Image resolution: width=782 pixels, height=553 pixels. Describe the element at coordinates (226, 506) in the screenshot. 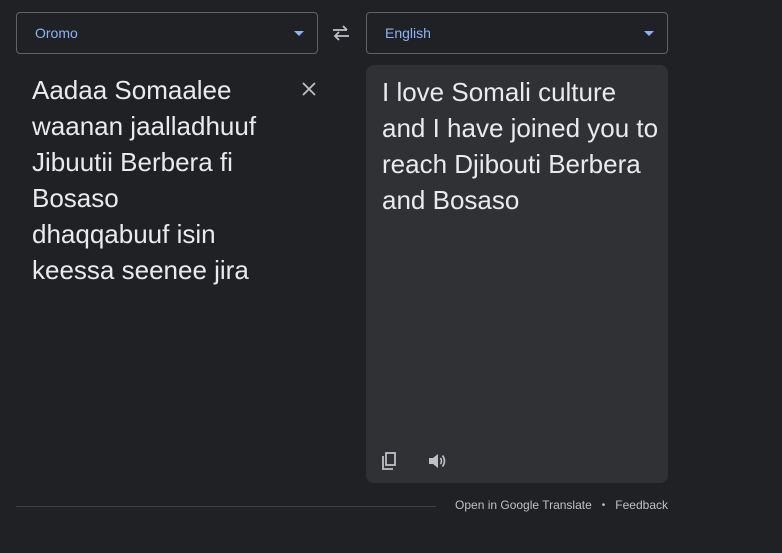

I see `footer-divider` at that location.